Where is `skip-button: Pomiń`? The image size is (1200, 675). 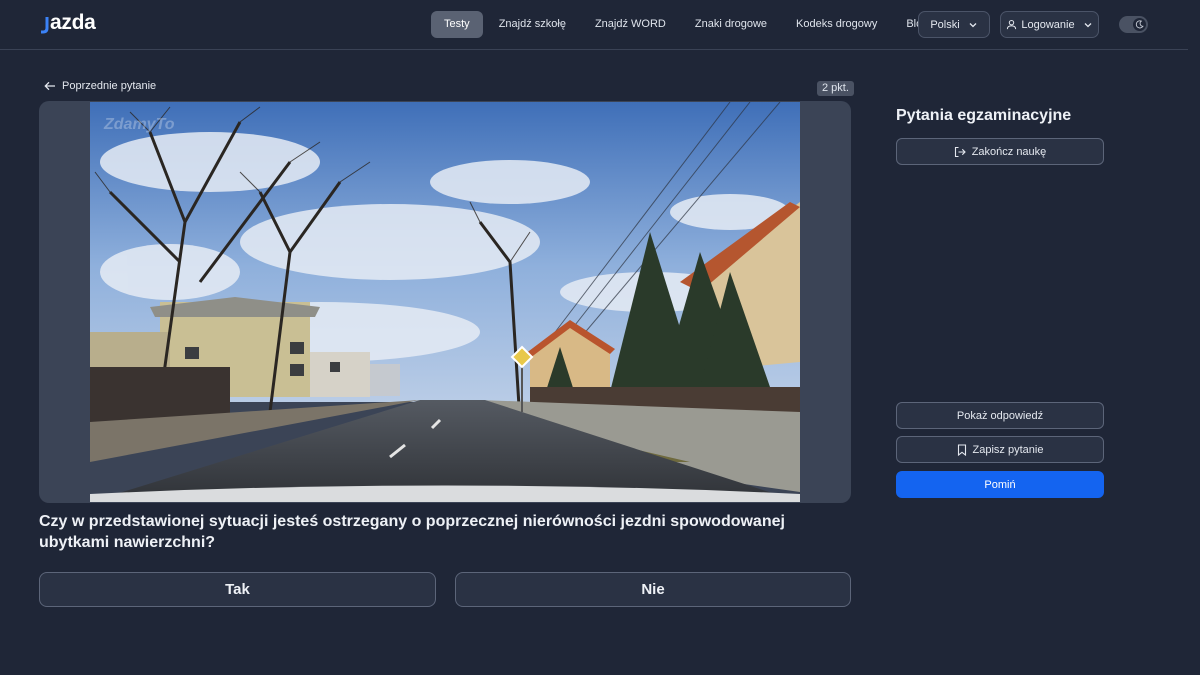
skip-button: Pomiń is located at coordinates (1000, 484).